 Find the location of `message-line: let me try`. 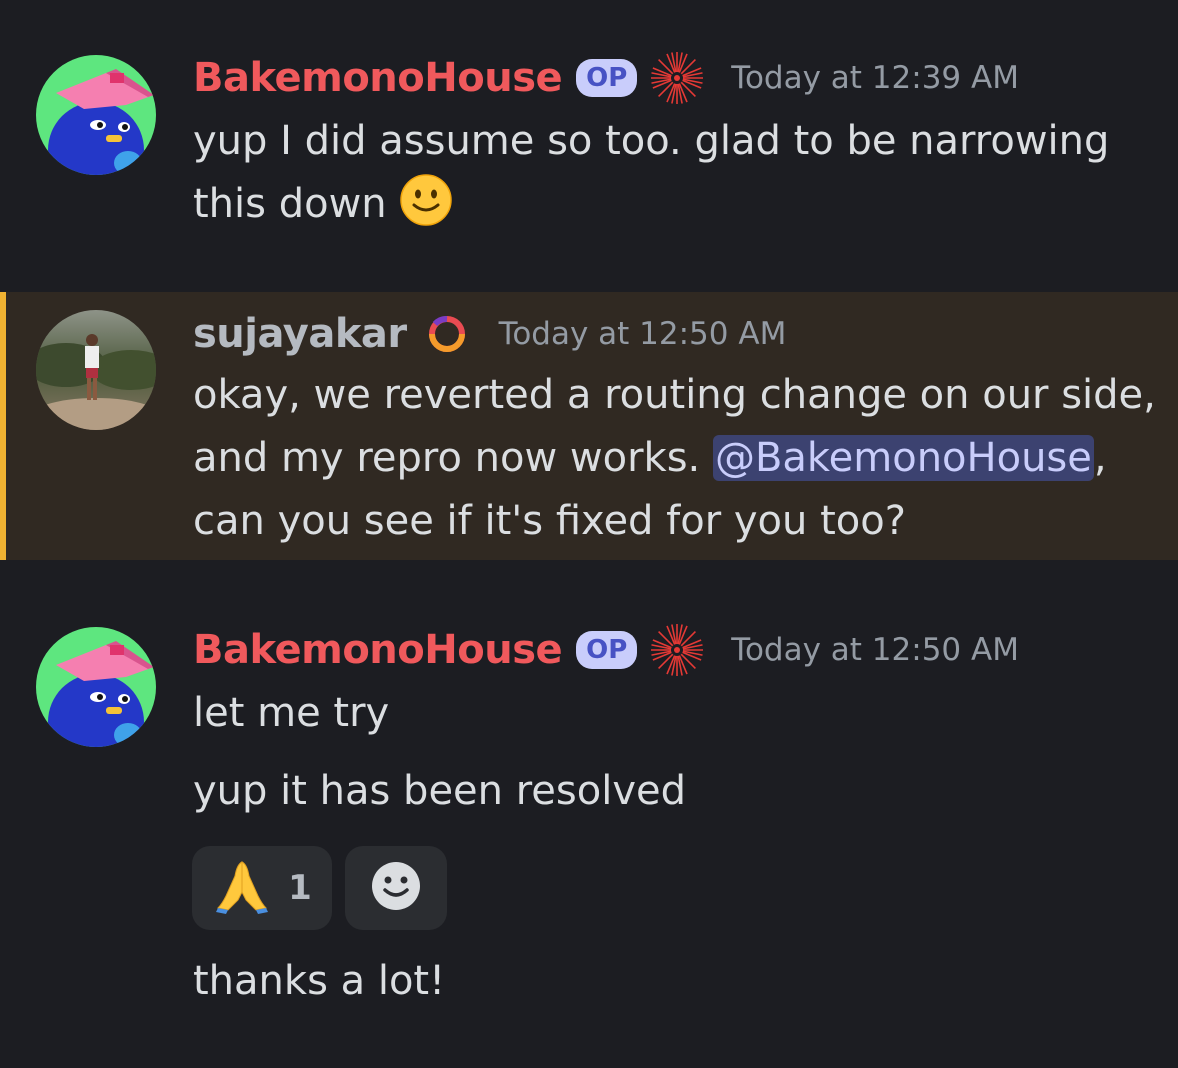

message-line: let me try is located at coordinates (291, 713).